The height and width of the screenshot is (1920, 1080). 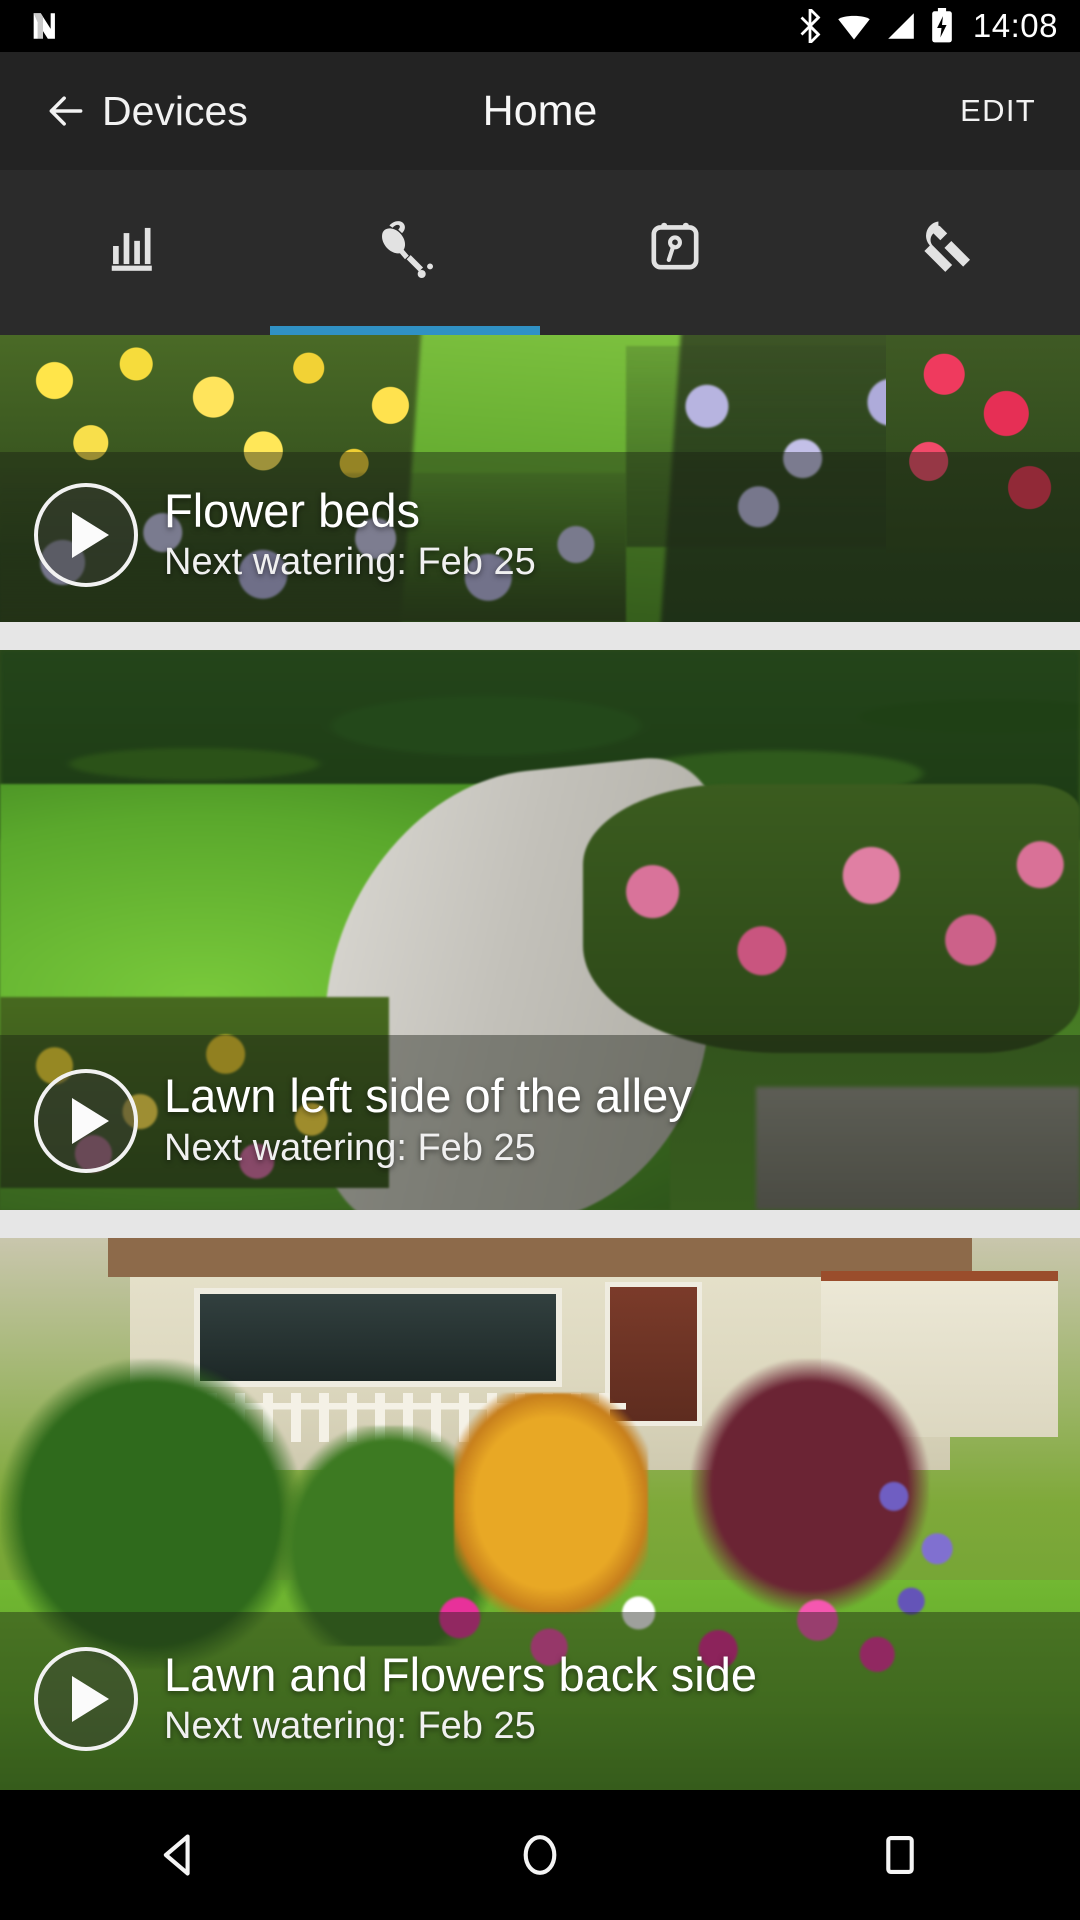 I want to click on tab-indicator-active, so click(x=405, y=330).